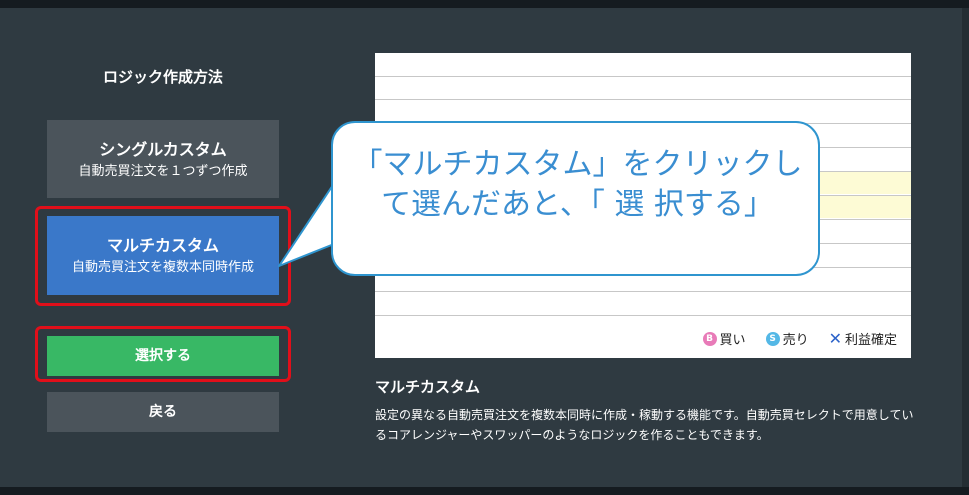 Image resolution: width=969 pixels, height=495 pixels. I want to click on legend-sell: S 売り, so click(787, 338).